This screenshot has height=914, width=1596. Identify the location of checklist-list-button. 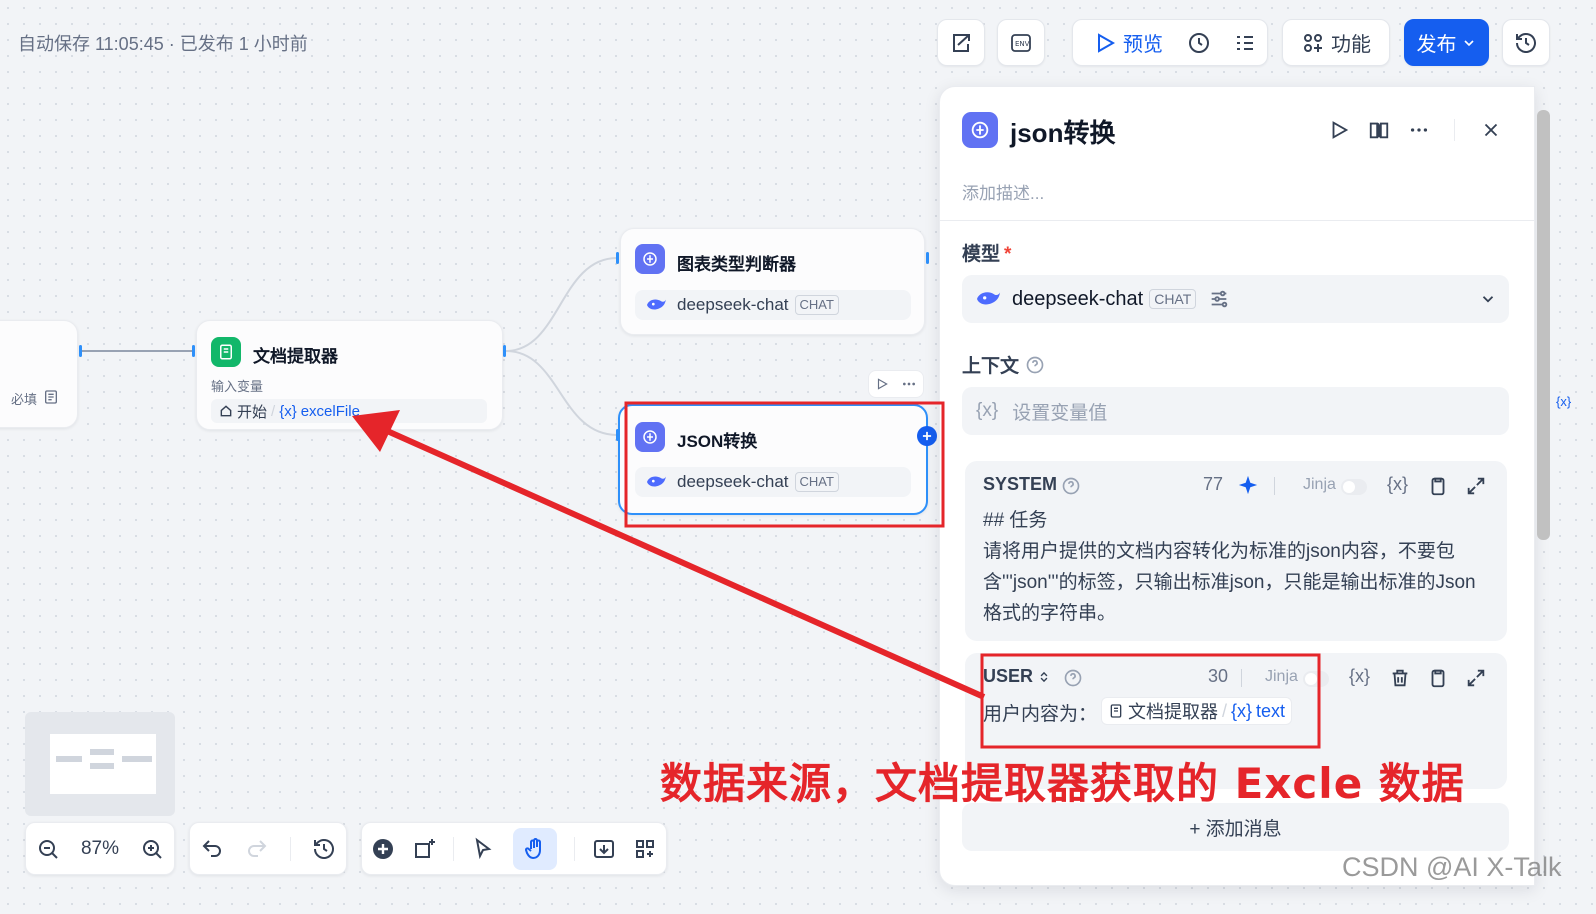
(1245, 43).